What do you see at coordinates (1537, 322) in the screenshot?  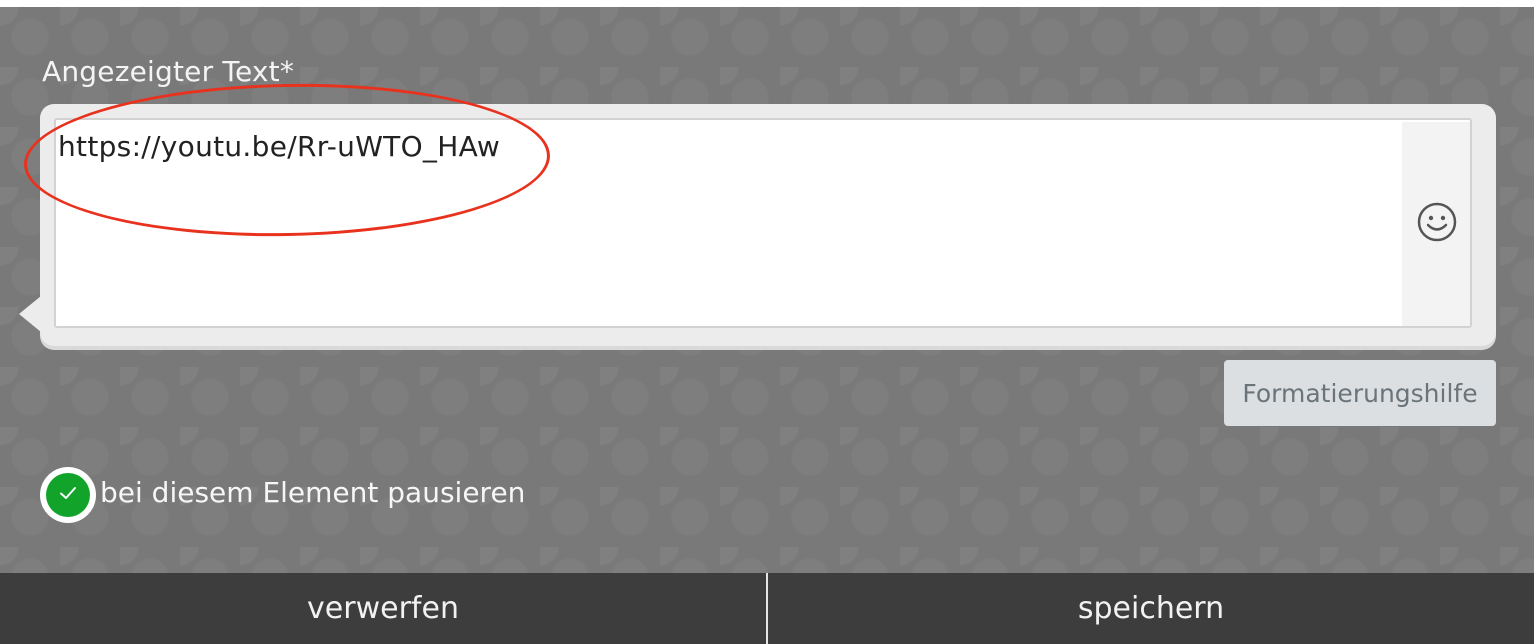 I see `window-edge` at bounding box center [1537, 322].